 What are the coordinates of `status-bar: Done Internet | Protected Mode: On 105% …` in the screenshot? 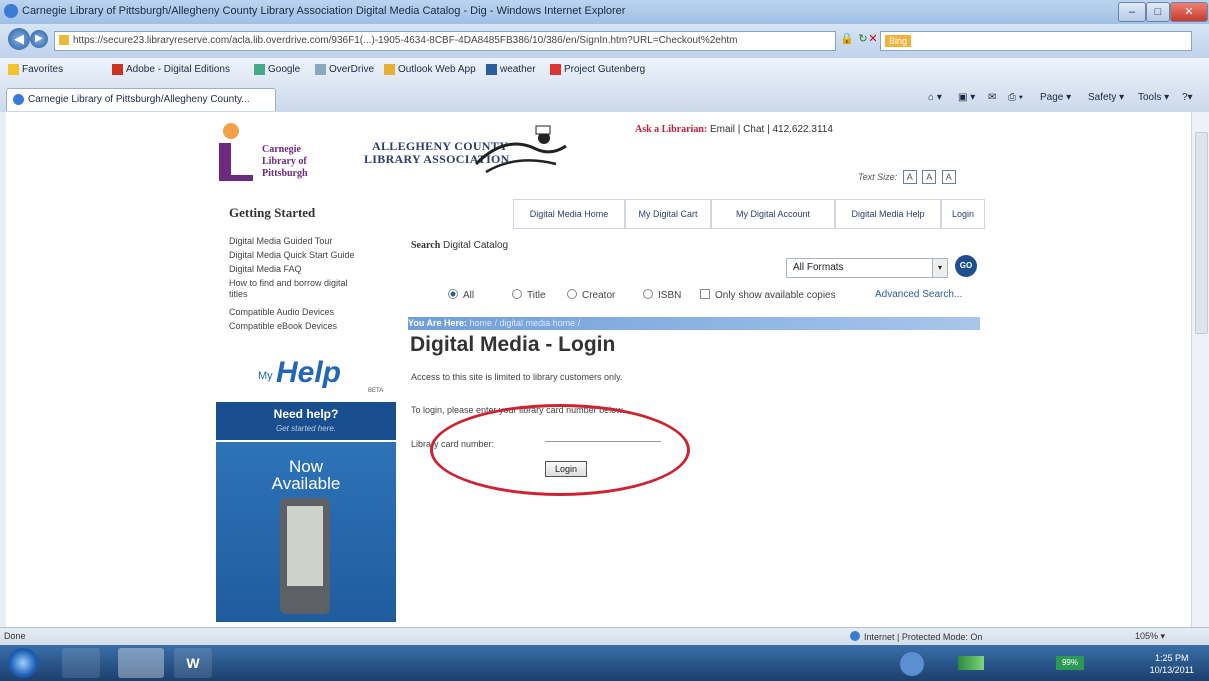 It's located at (604, 636).